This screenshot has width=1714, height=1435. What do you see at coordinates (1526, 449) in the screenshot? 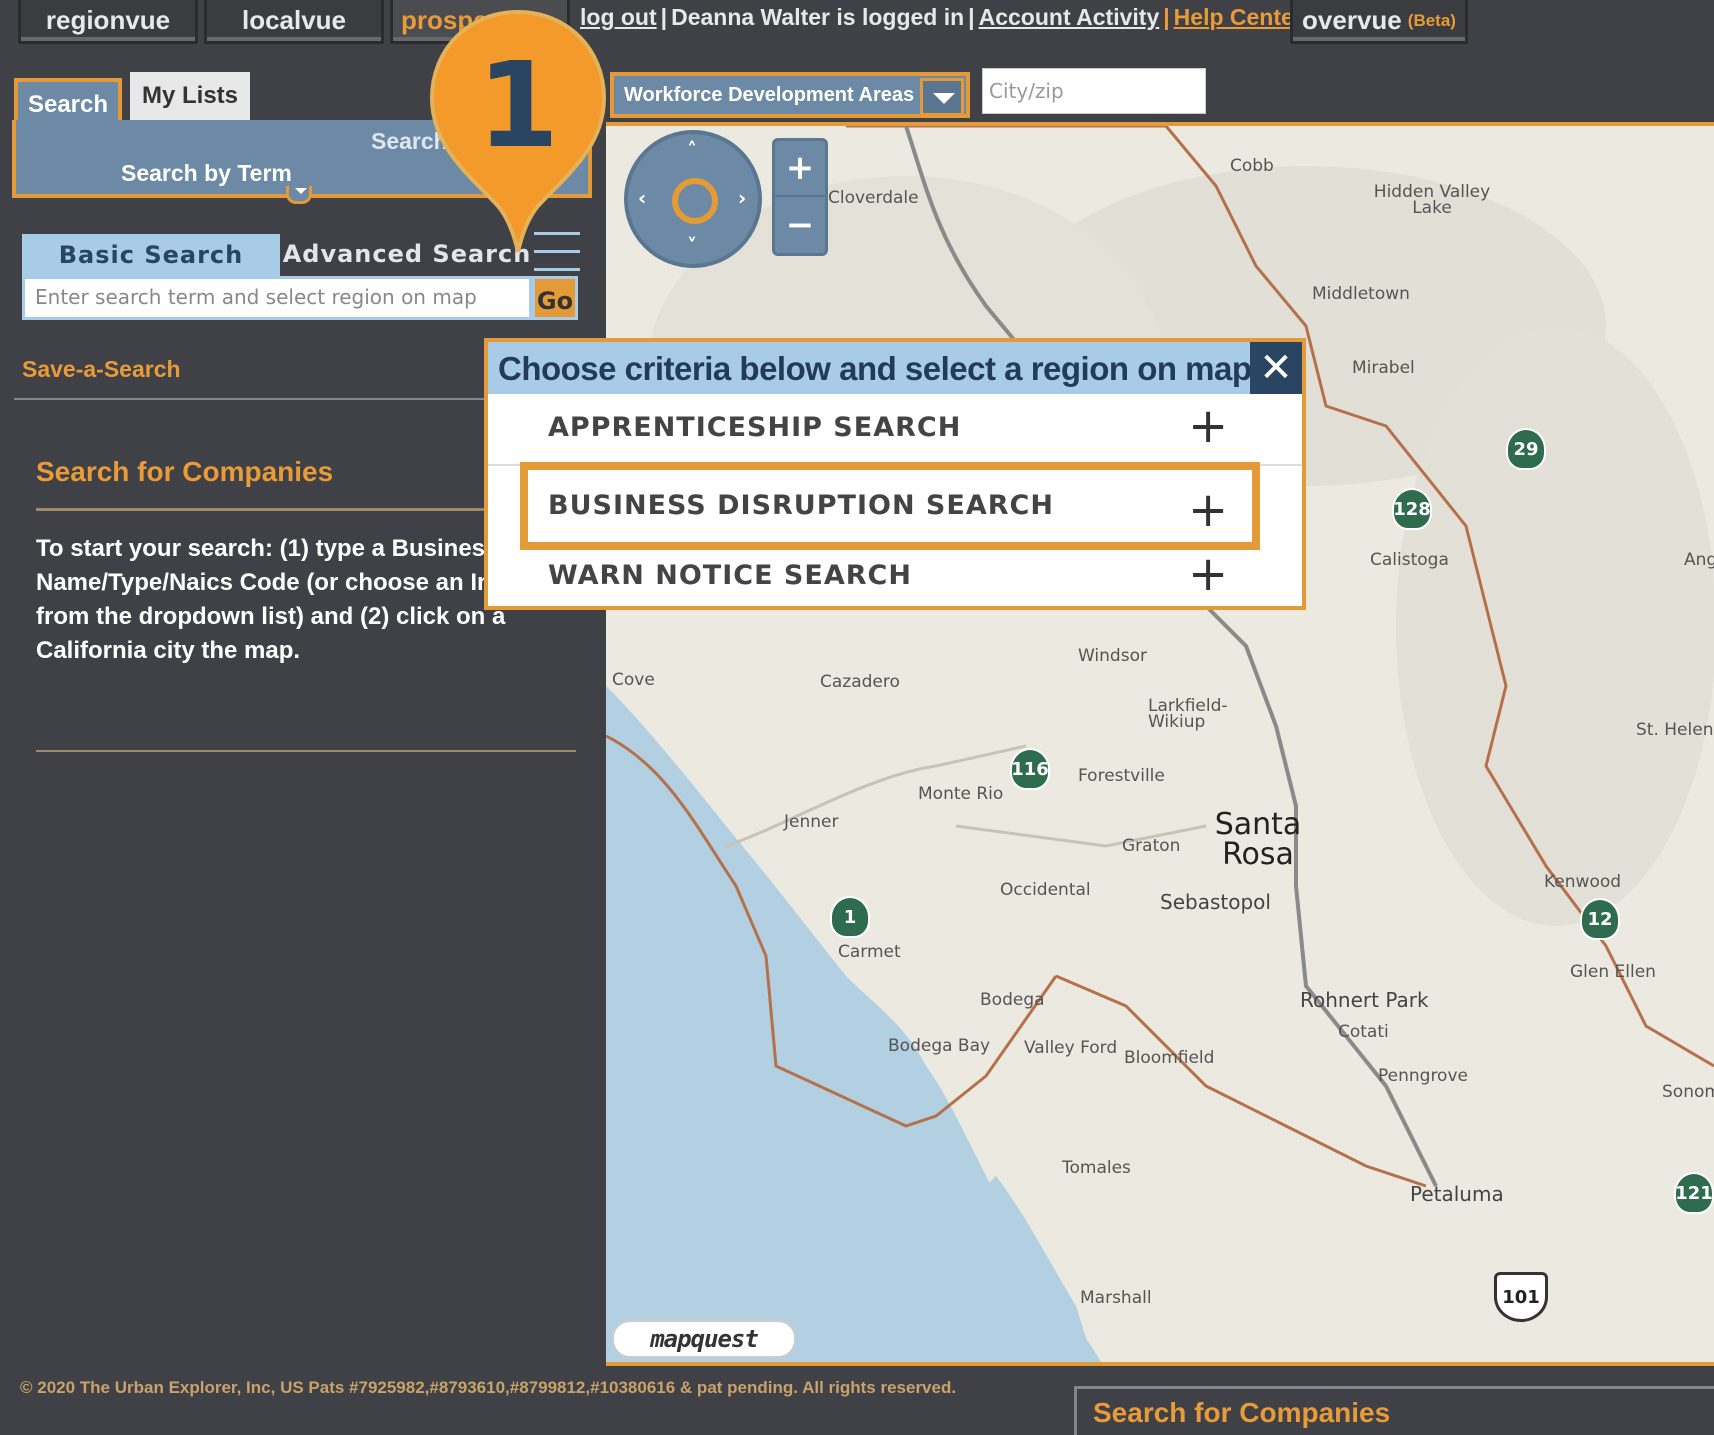
I see `route-shield: 29` at bounding box center [1526, 449].